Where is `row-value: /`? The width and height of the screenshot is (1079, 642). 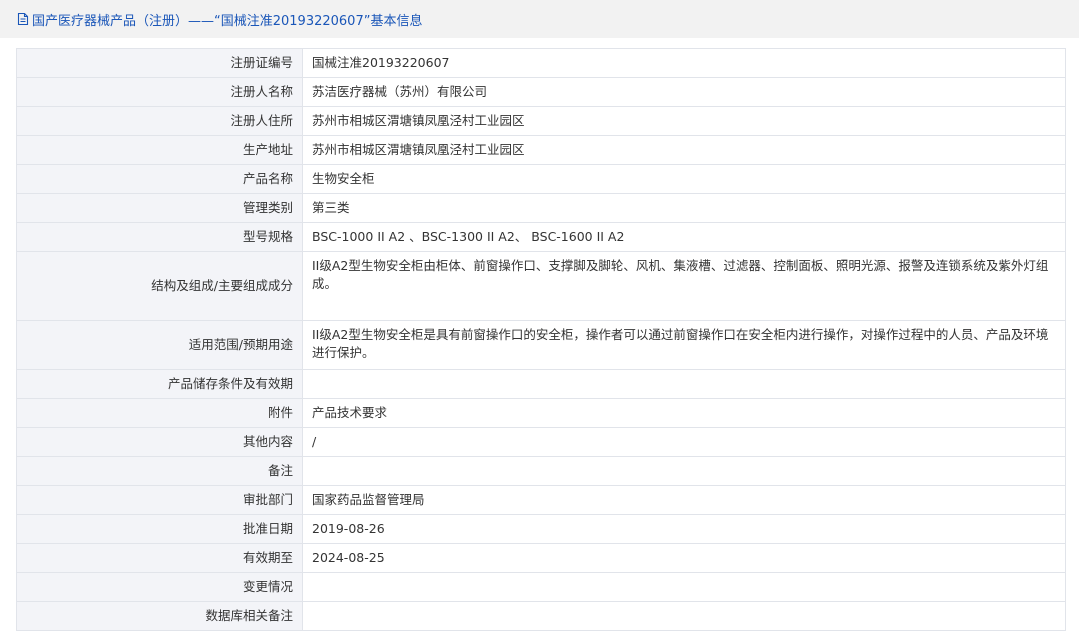
row-value: / is located at coordinates (684, 442).